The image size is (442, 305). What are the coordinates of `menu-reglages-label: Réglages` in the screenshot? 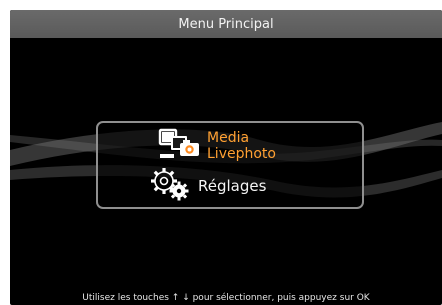 It's located at (232, 186).